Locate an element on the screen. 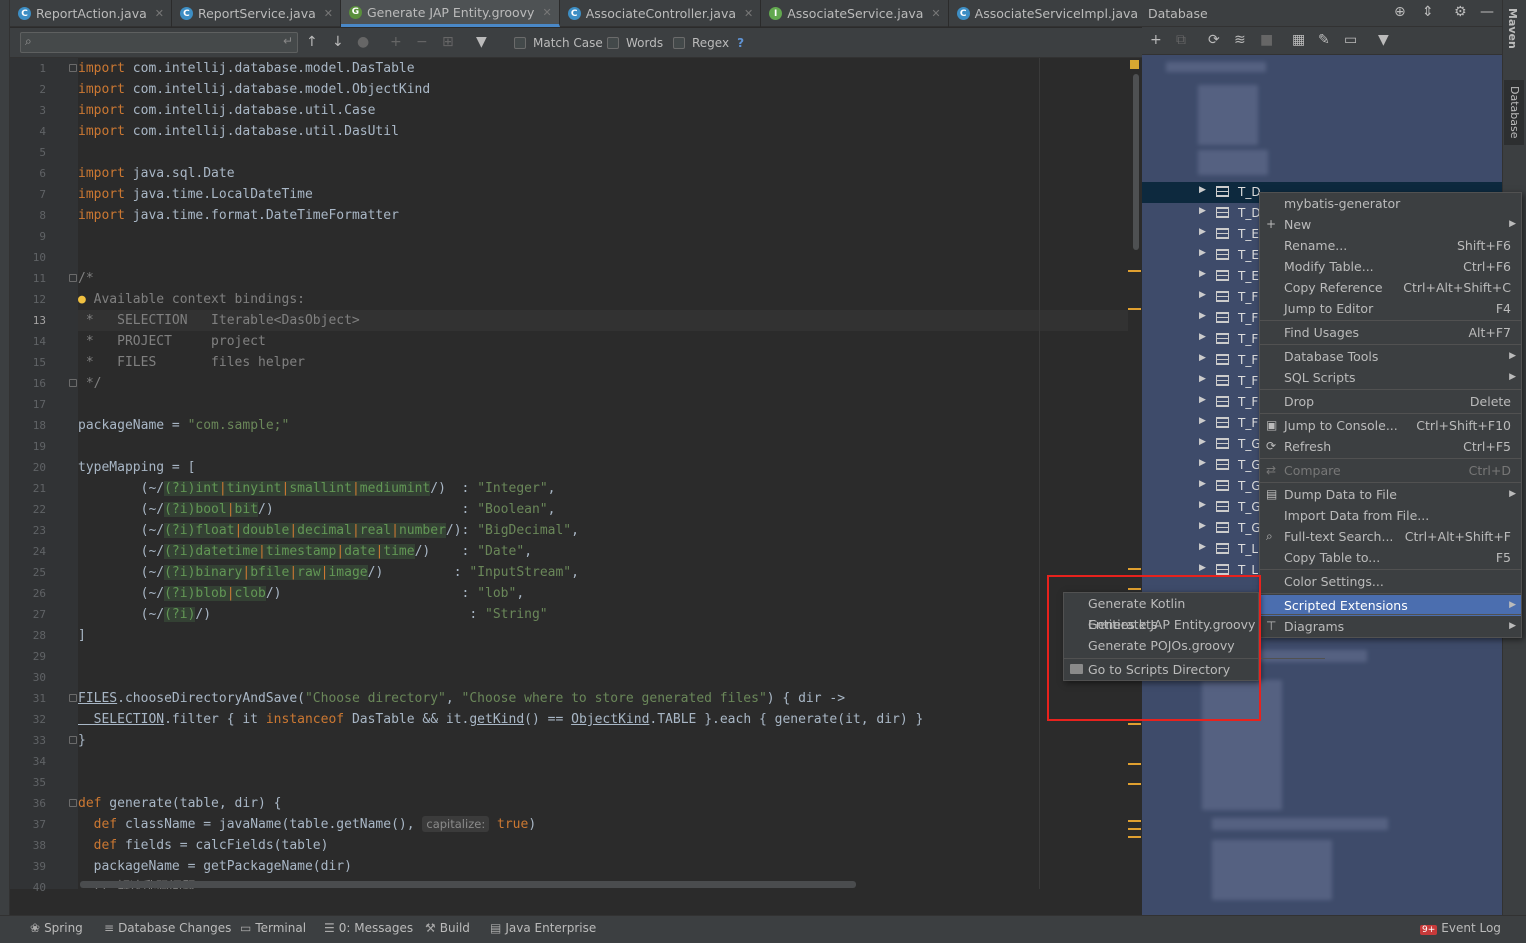 The image size is (1526, 943). menu-item-database-tools: Database Tools ▶ is located at coordinates (1390, 356).